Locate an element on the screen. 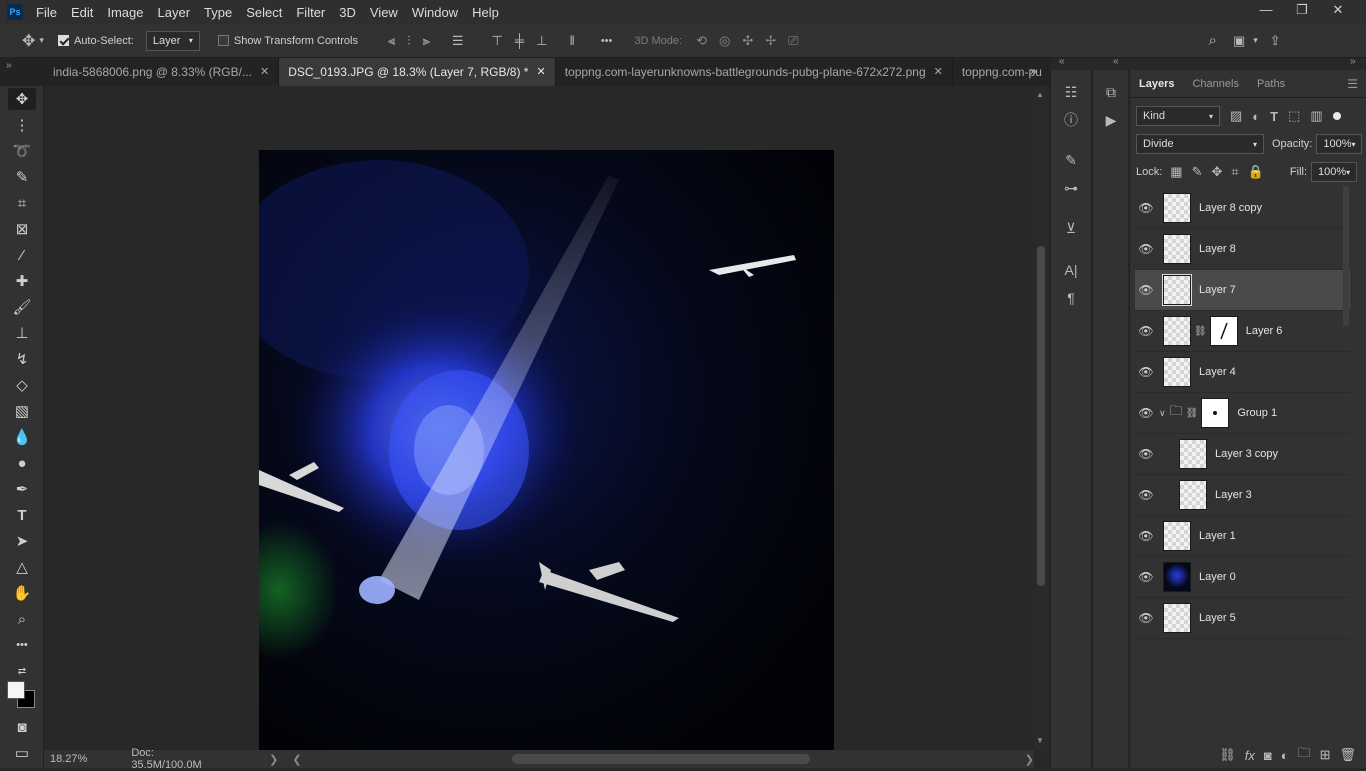 Image resolution: width=1366 pixels, height=771 pixels. character-icon: A| is located at coordinates (1071, 270).